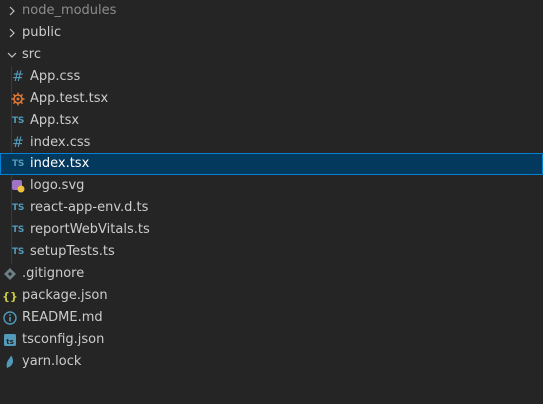 The width and height of the screenshot is (543, 404). Describe the element at coordinates (10, 274) in the screenshot. I see `git-diamond-icon` at that location.